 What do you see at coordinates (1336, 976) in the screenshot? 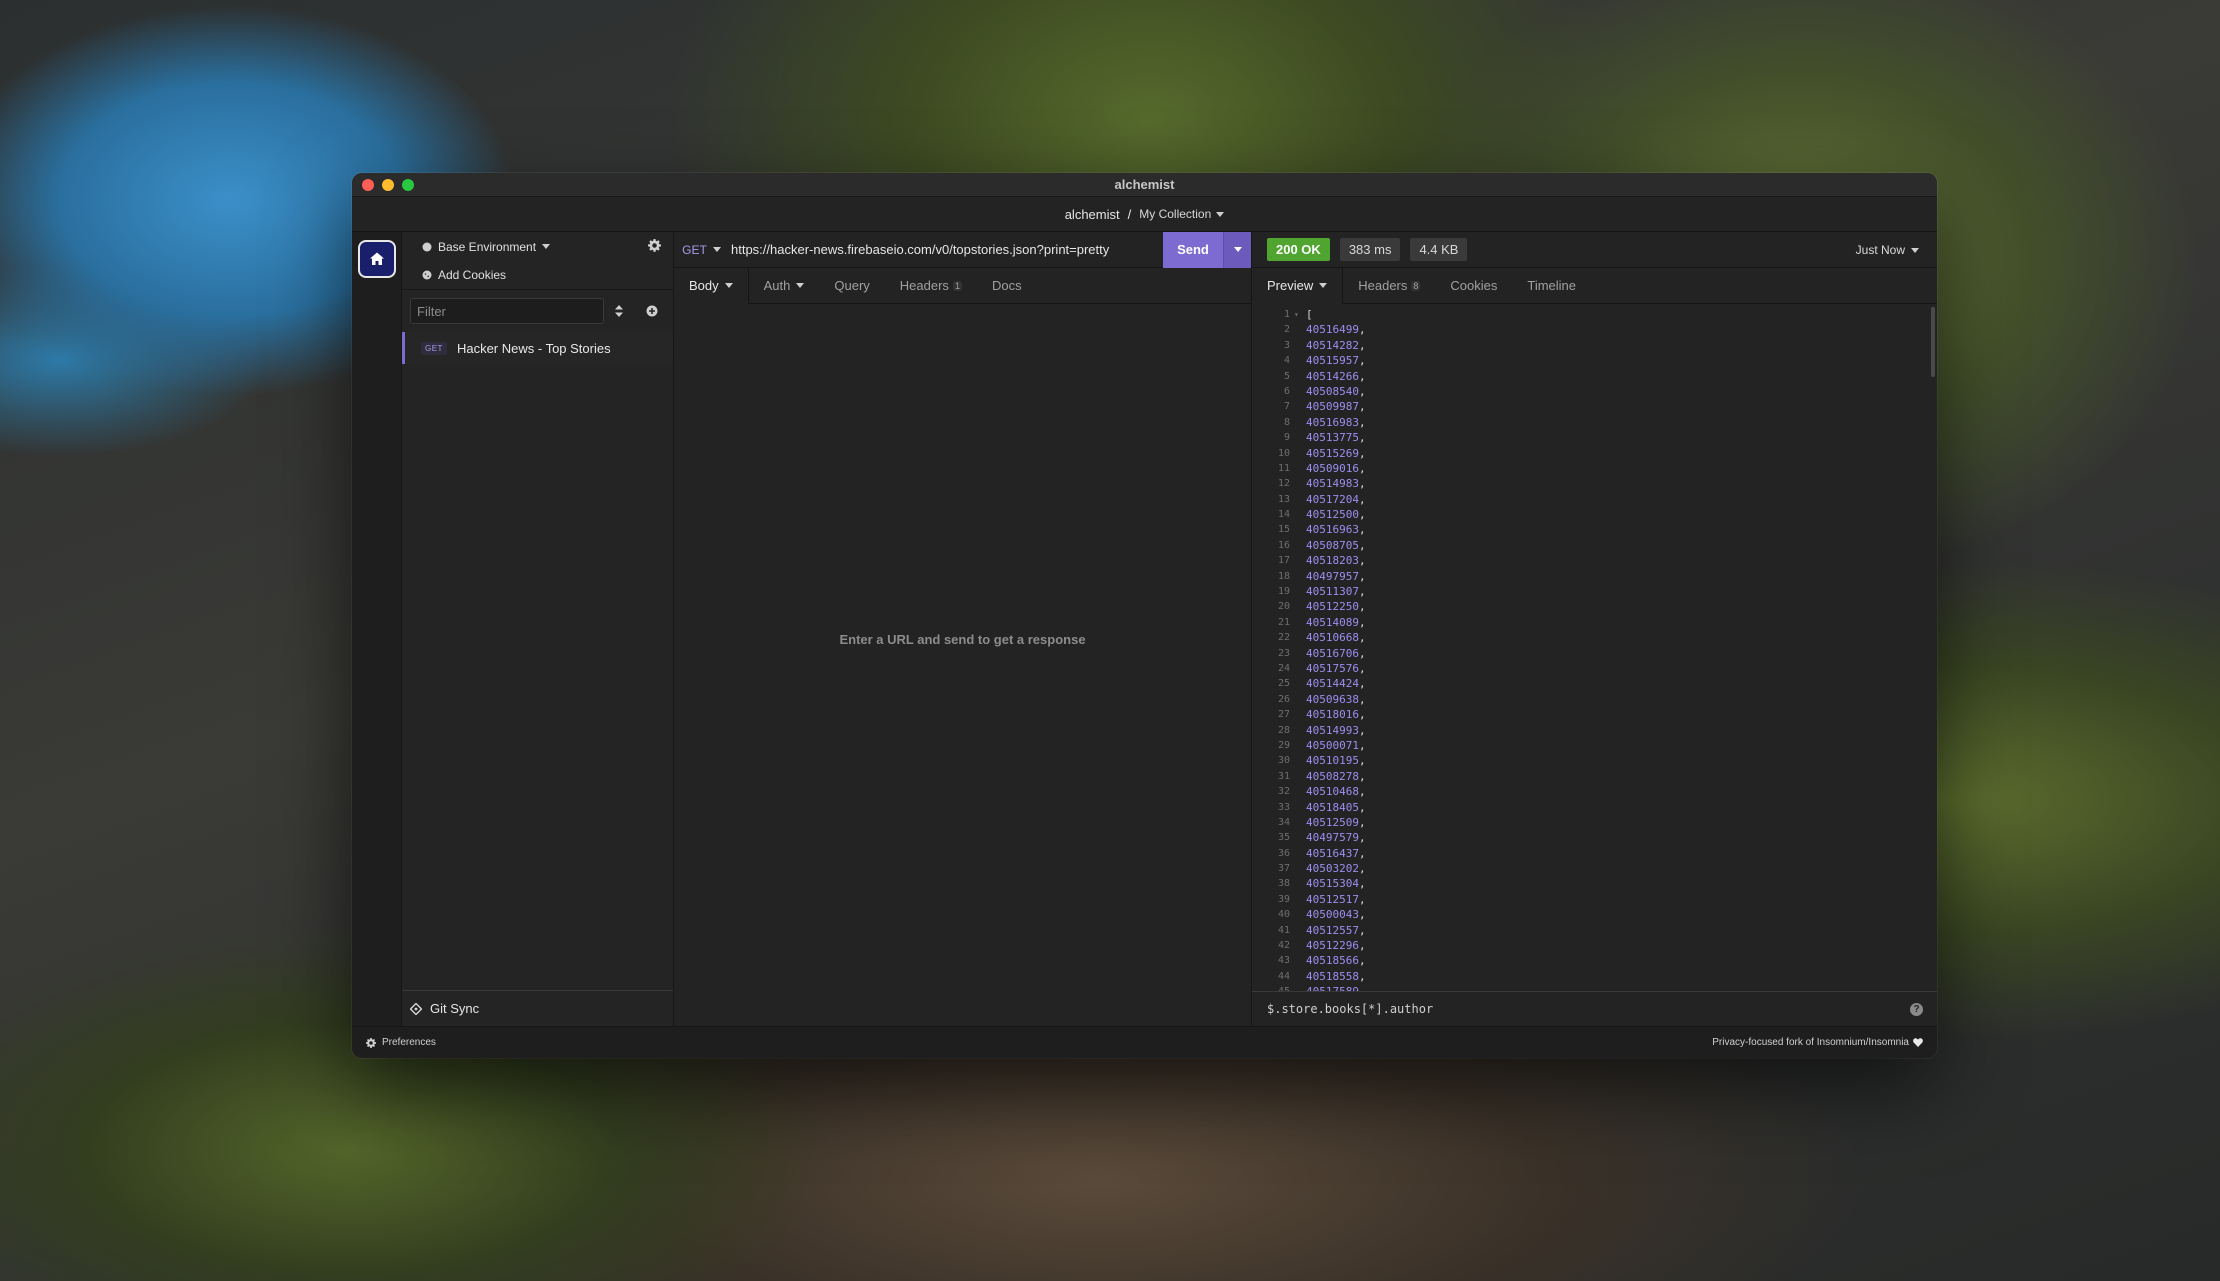
I see `code-text: 40518558,` at bounding box center [1336, 976].